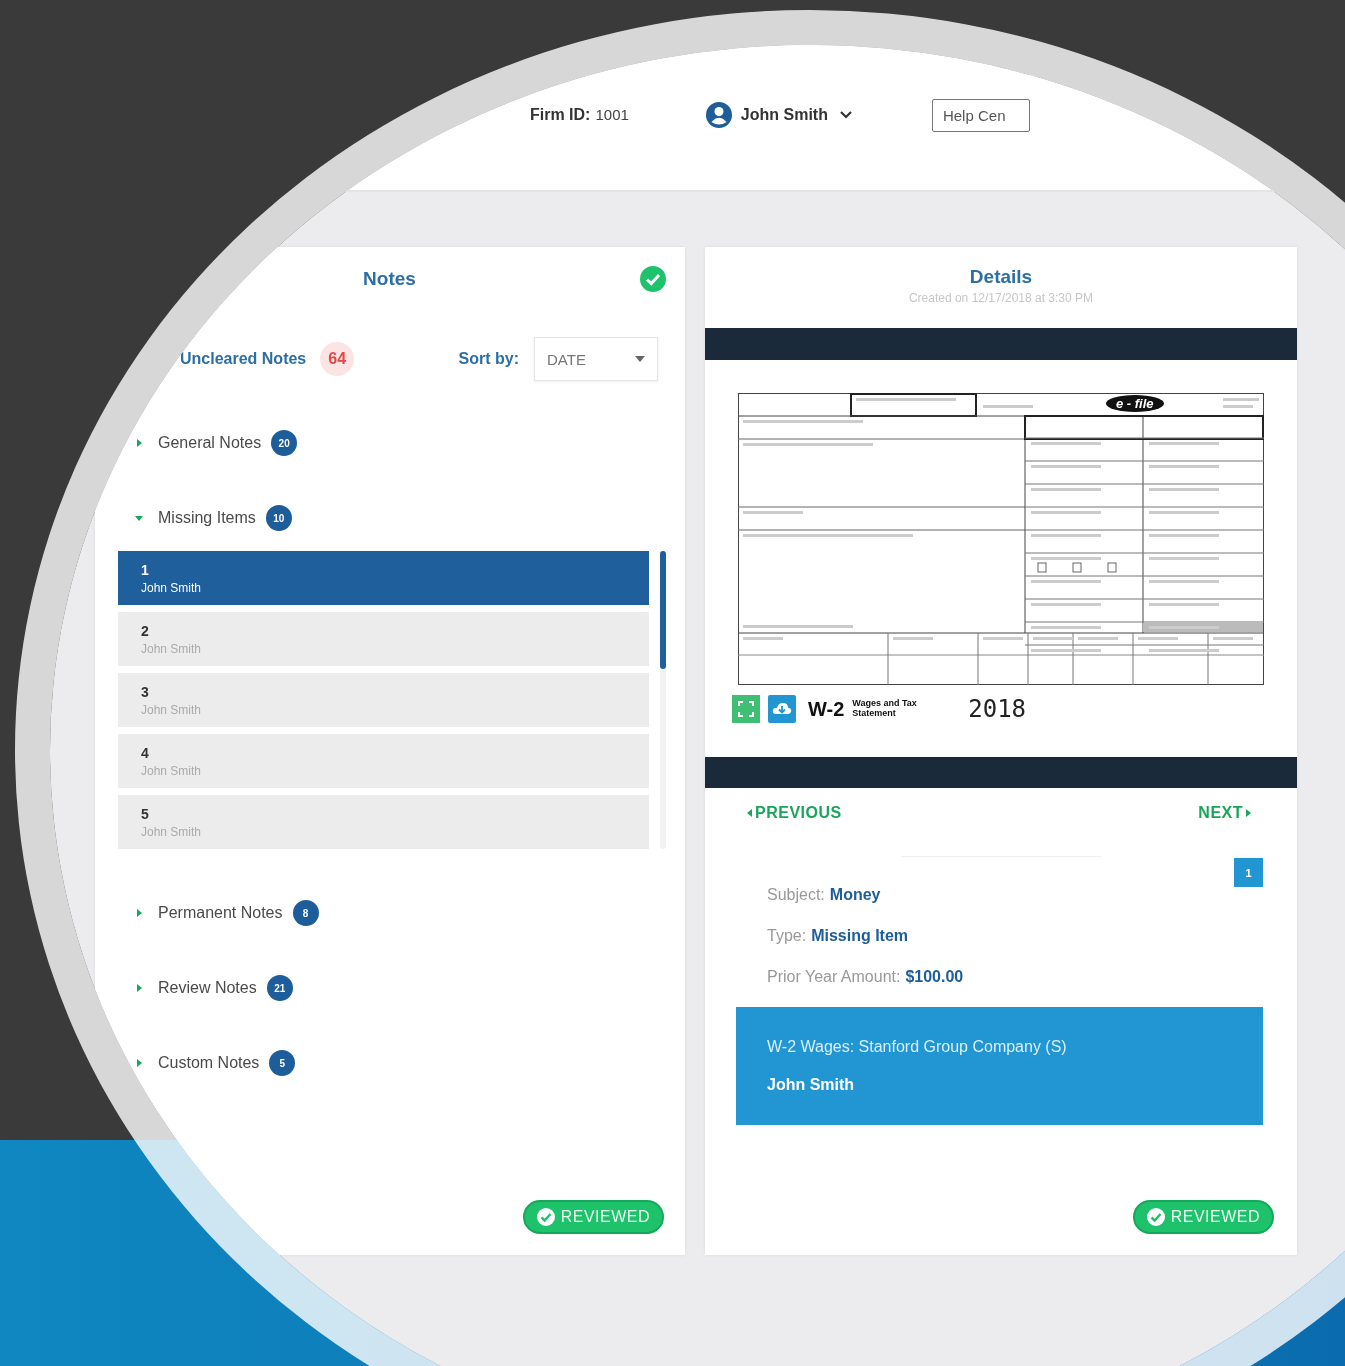 This screenshot has width=1345, height=1366. What do you see at coordinates (383, 700) in the screenshot?
I see `note-list-item: 3 John Smith` at bounding box center [383, 700].